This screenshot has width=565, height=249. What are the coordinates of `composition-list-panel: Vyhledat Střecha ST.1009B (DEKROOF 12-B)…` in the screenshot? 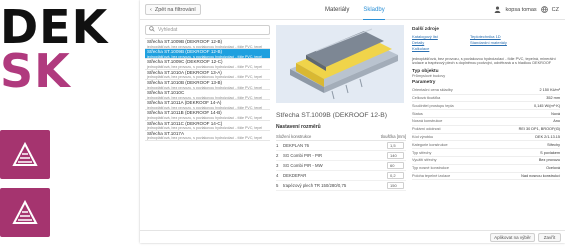 It's located at (207, 83).